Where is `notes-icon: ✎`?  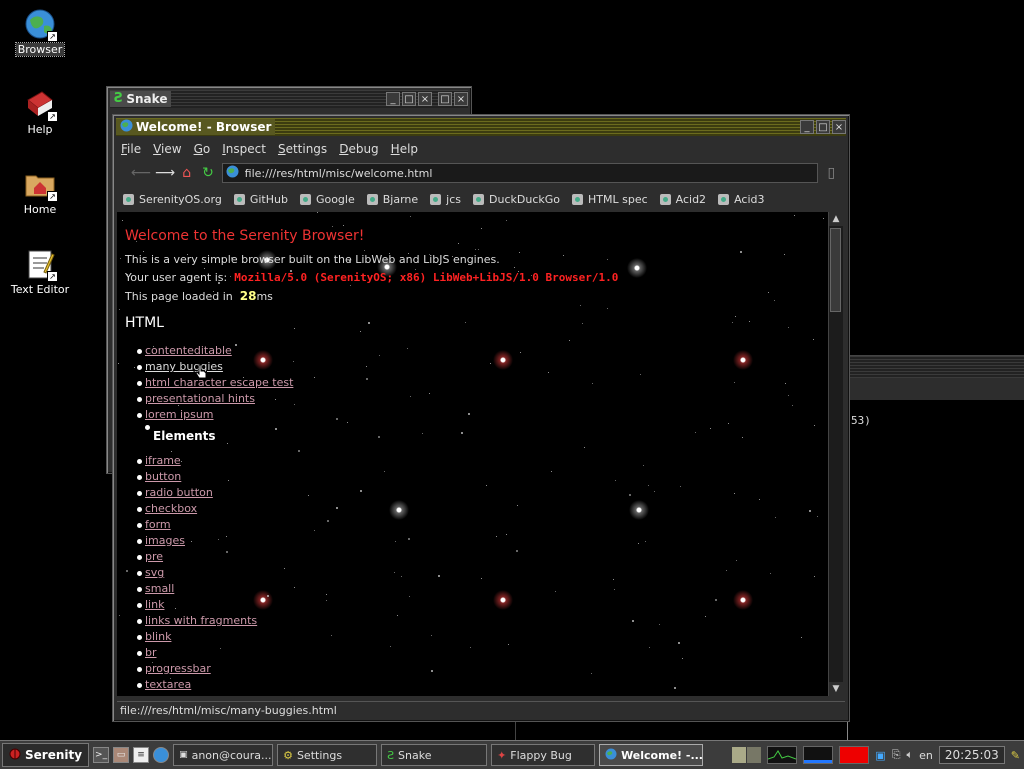
notes-icon: ✎ is located at coordinates (1015, 755).